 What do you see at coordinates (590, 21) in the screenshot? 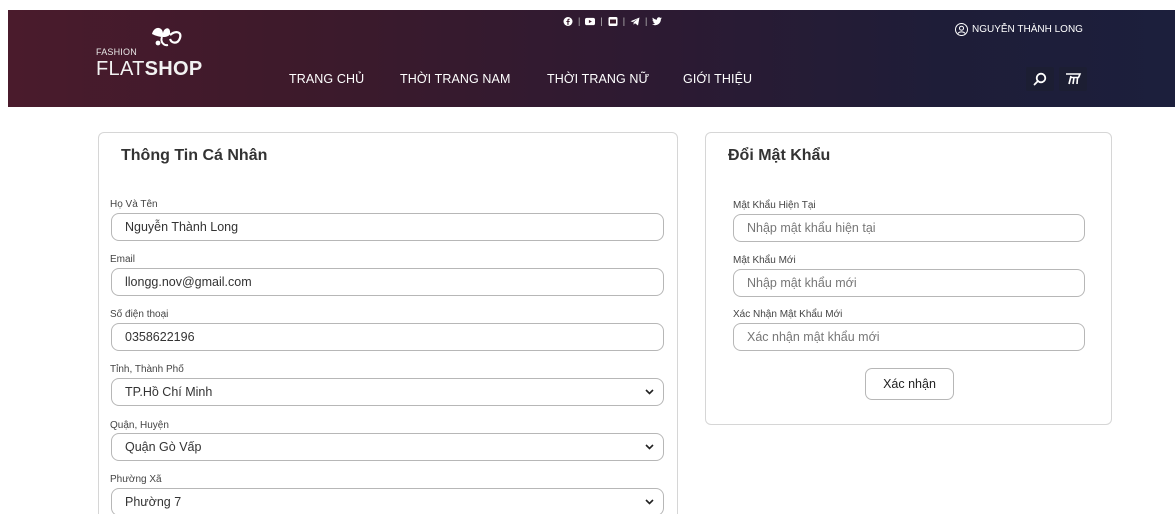
I see `youtube-icon` at bounding box center [590, 21].